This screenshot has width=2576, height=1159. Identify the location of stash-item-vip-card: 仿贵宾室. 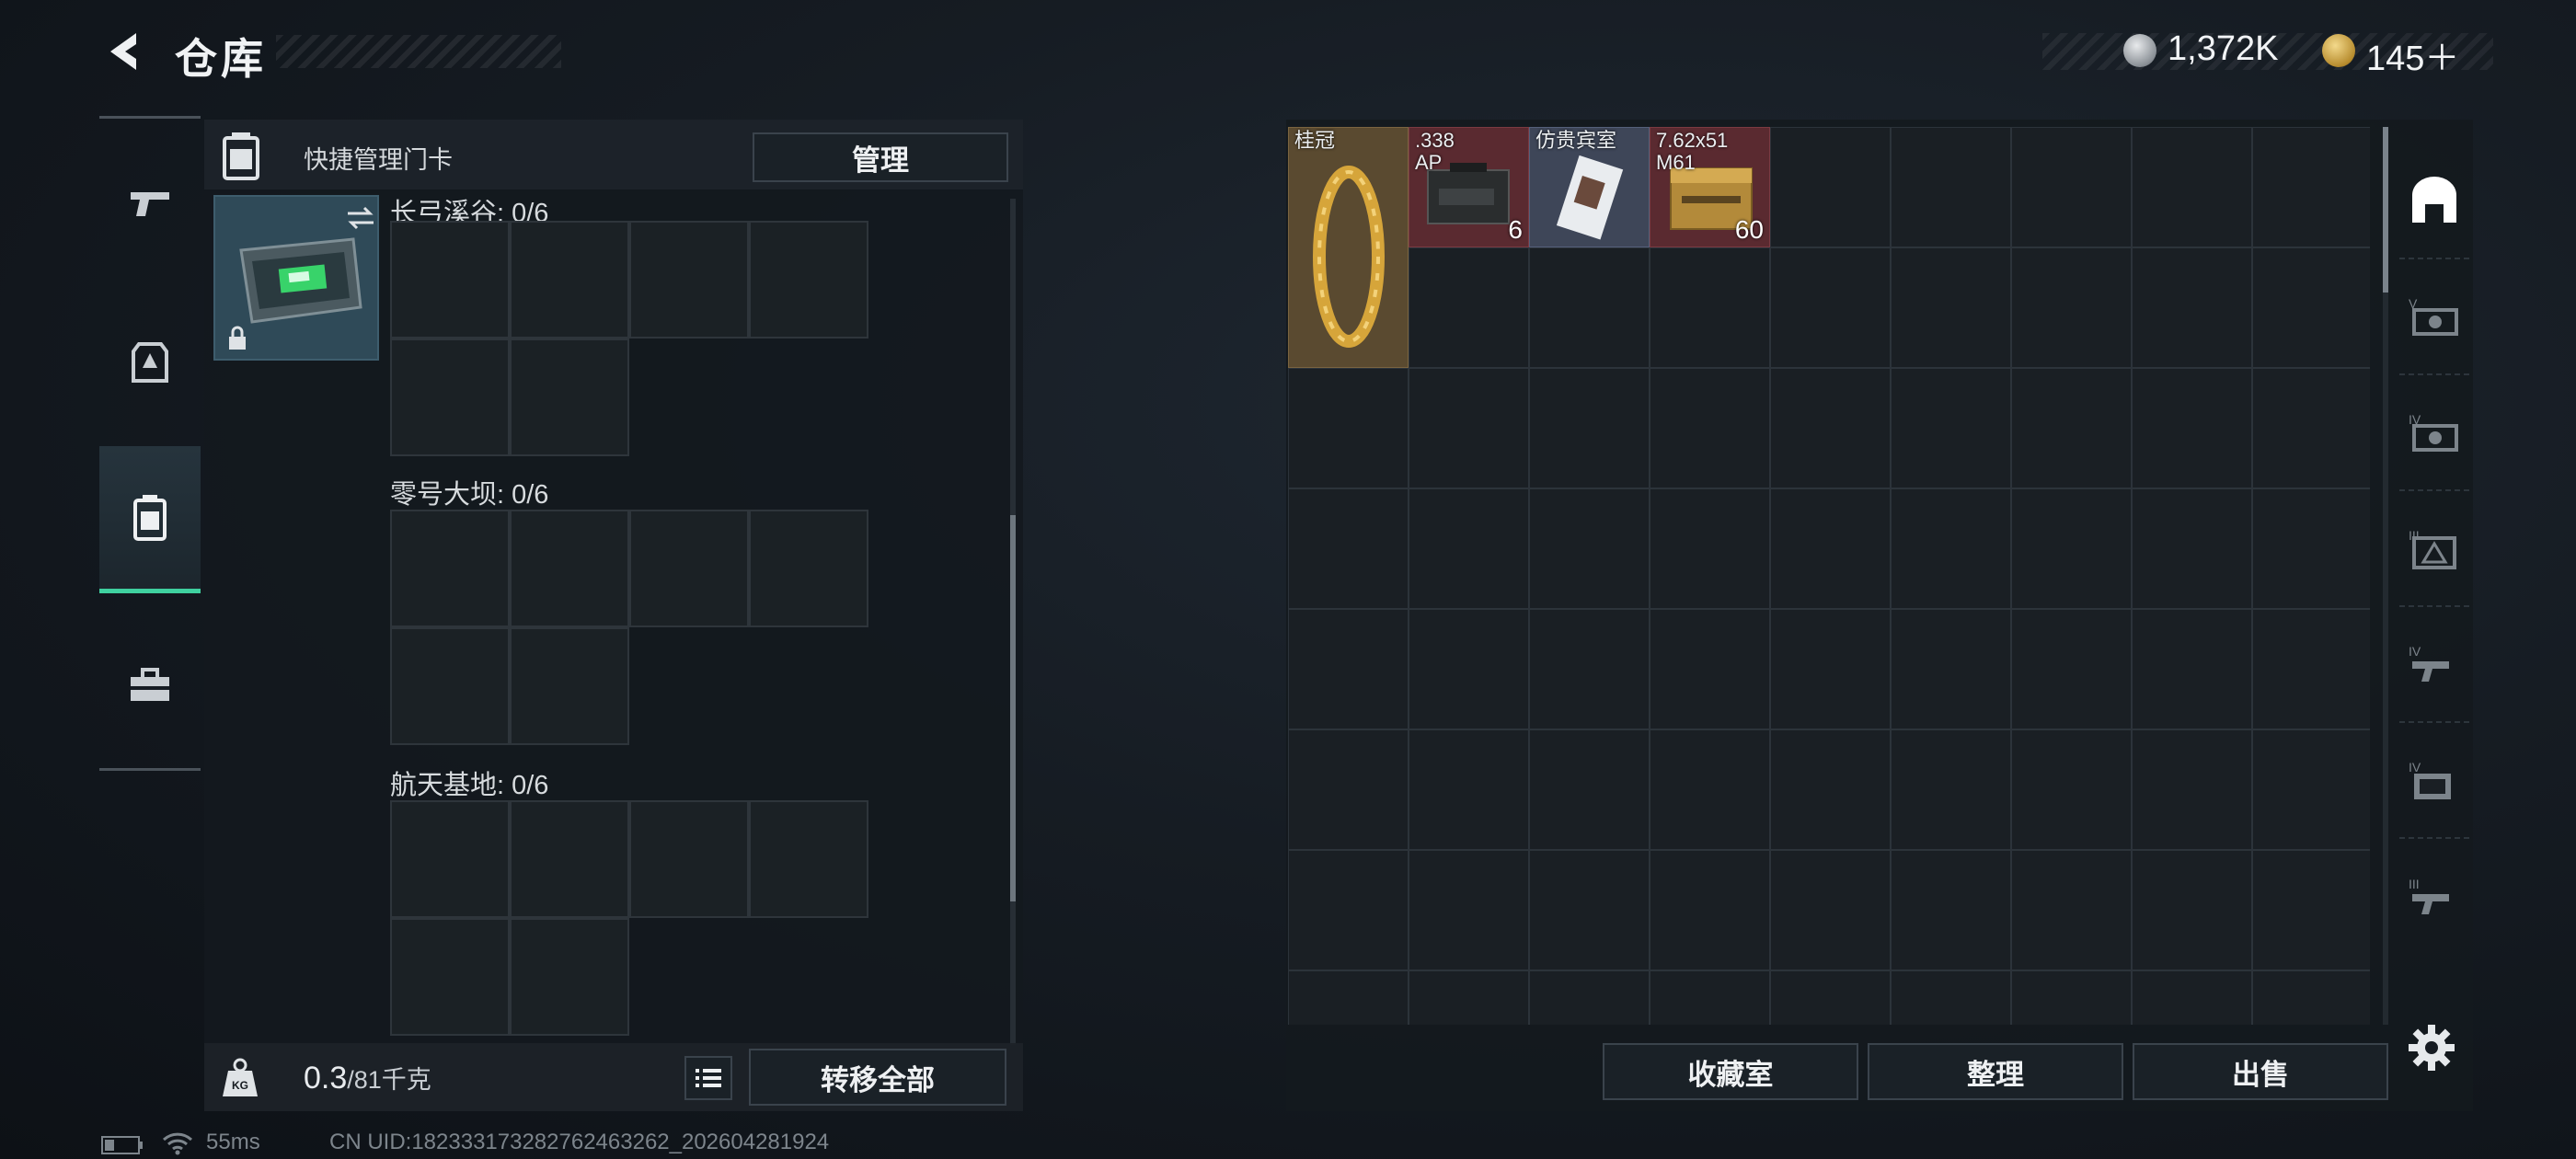
(1589, 187).